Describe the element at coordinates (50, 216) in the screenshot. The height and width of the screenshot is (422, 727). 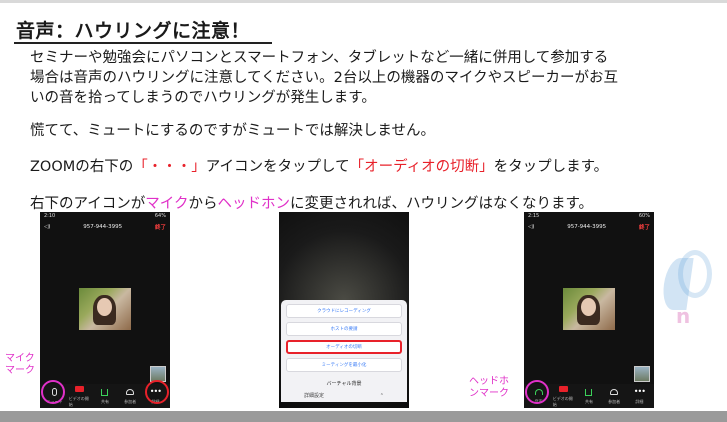
I see `status-time: 2:10` at that location.